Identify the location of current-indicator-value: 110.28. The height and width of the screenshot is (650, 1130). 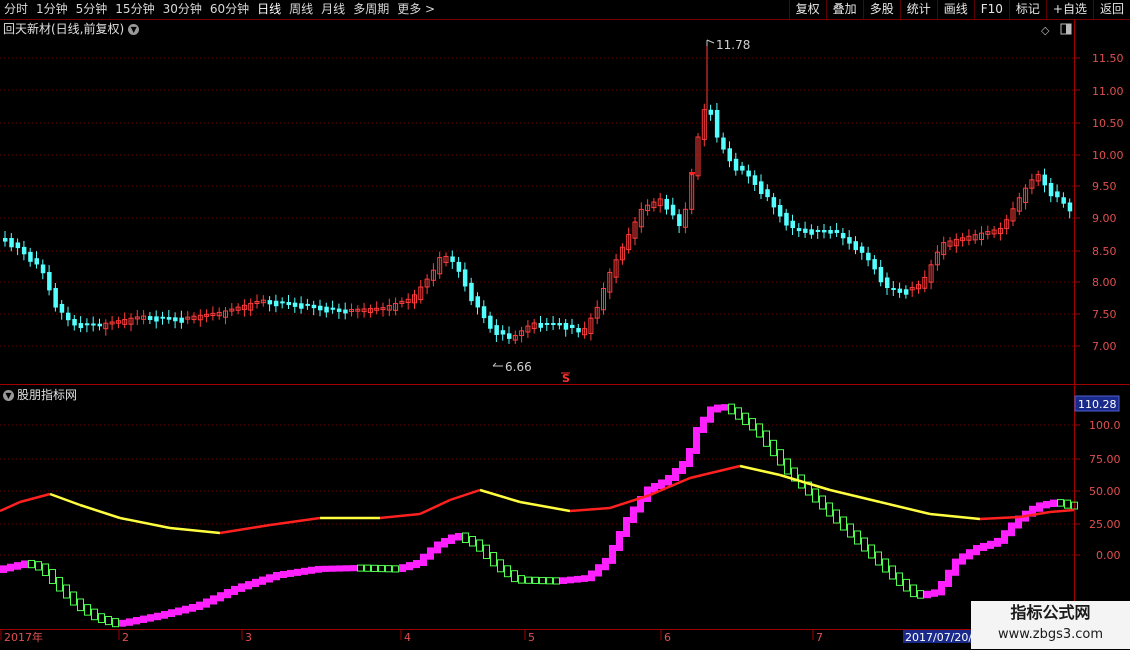
(1097, 404).